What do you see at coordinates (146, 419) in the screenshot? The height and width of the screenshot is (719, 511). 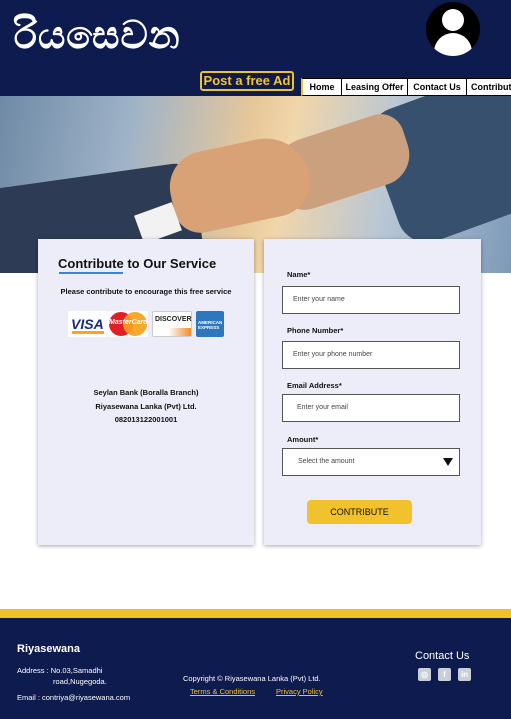 I see `bank-account-number: 082013122001001` at bounding box center [146, 419].